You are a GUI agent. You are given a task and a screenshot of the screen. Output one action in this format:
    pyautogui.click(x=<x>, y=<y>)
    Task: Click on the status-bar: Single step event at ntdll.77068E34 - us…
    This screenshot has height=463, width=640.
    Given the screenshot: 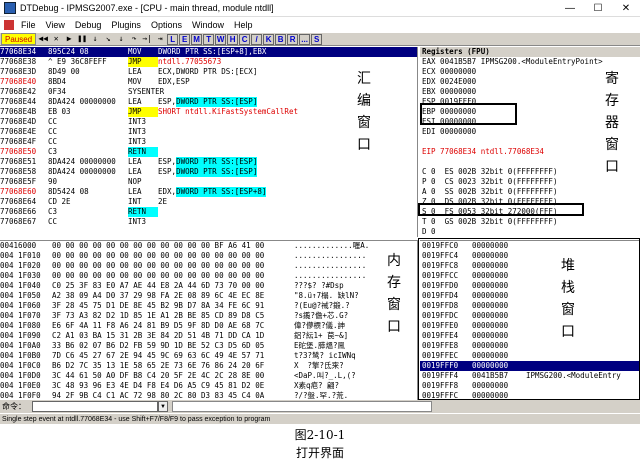 What is the action you would take?
    pyautogui.click(x=320, y=418)
    